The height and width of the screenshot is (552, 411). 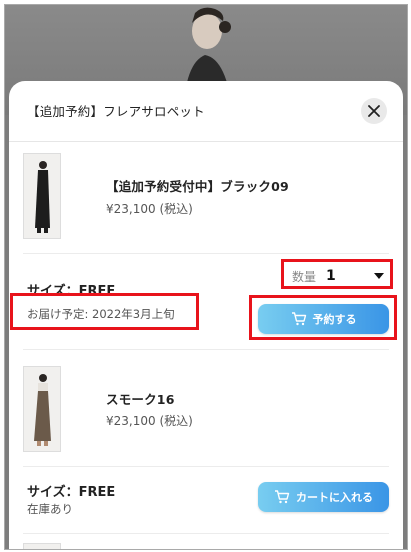 I want to click on product-image-black, so click(x=42, y=196).